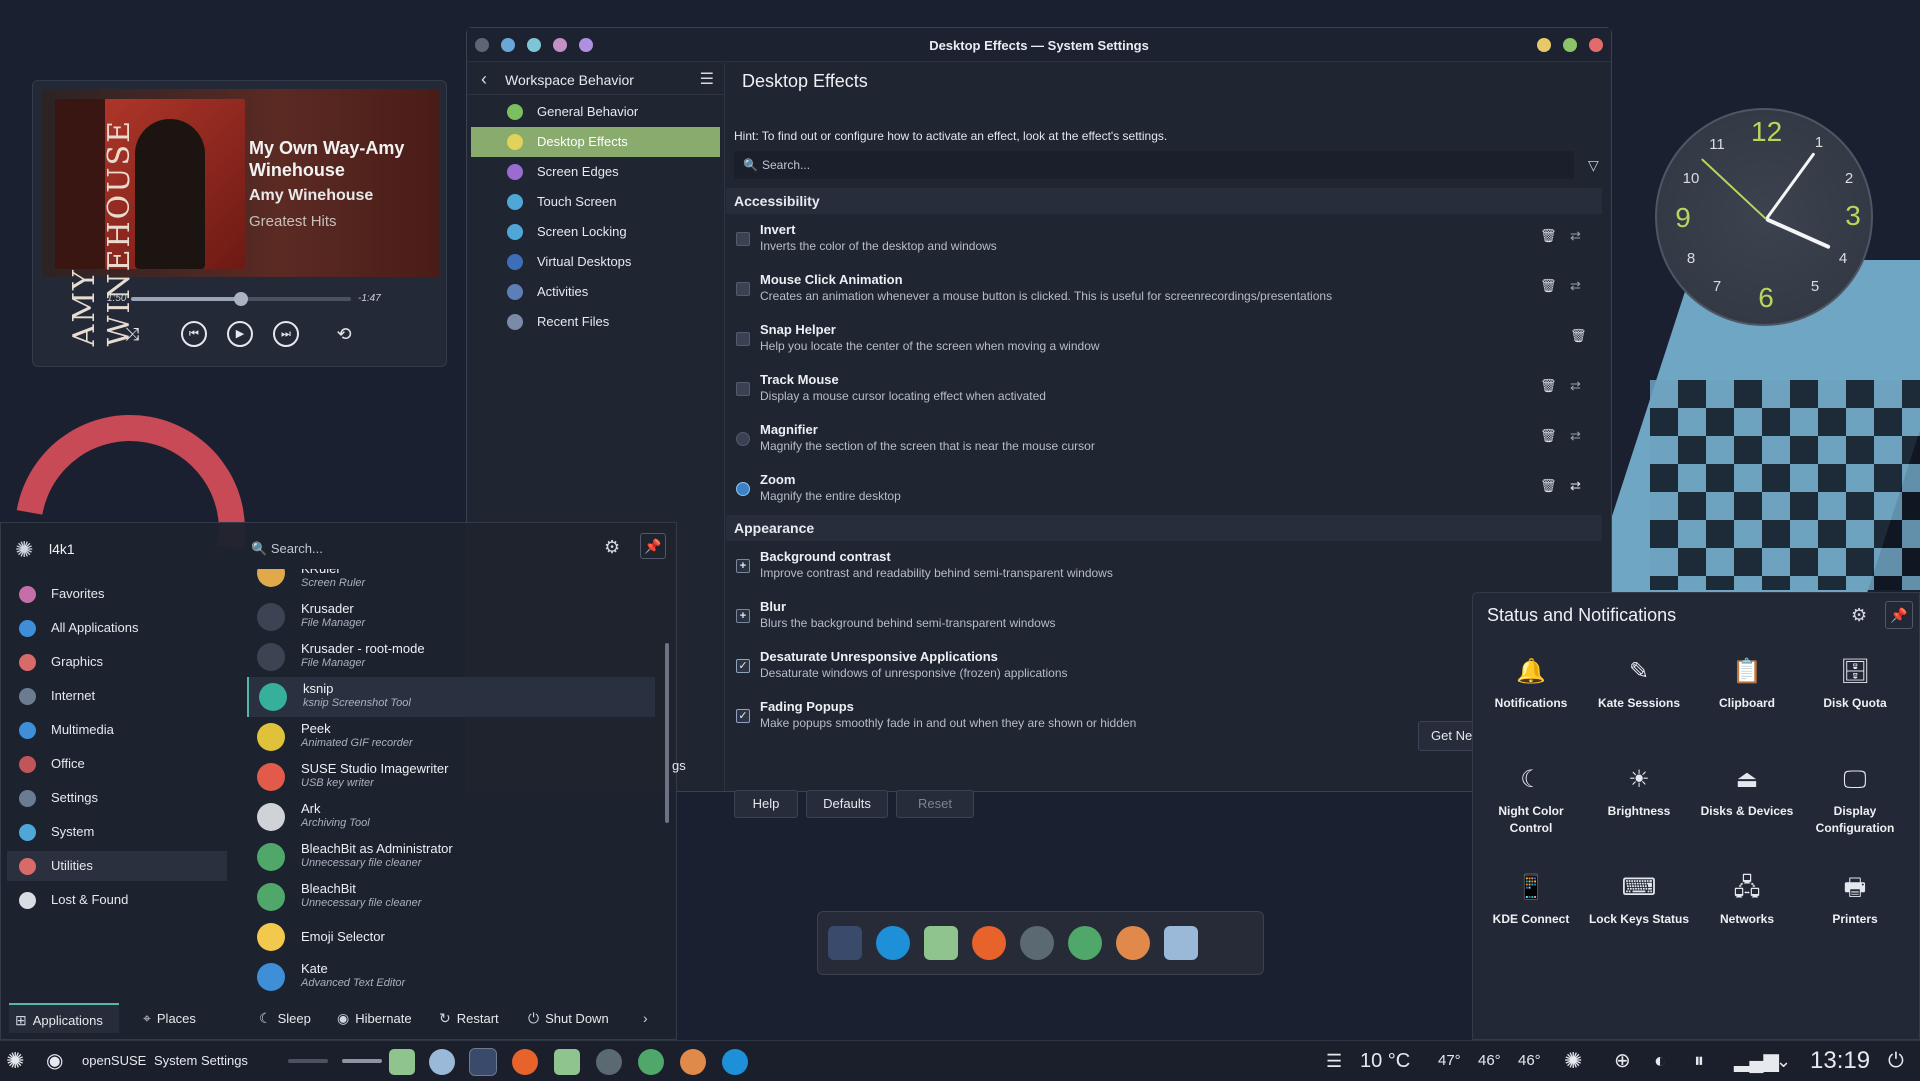  Describe the element at coordinates (285, 1018) in the screenshot. I see `sleep-button: ☾ Sleep` at that location.